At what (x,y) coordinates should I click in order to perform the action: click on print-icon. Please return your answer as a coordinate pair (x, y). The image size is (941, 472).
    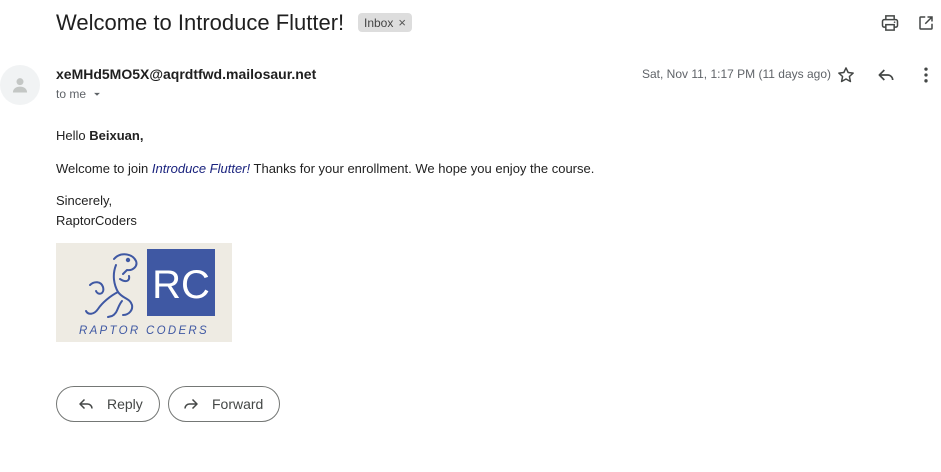
    Looking at the image, I should click on (890, 23).